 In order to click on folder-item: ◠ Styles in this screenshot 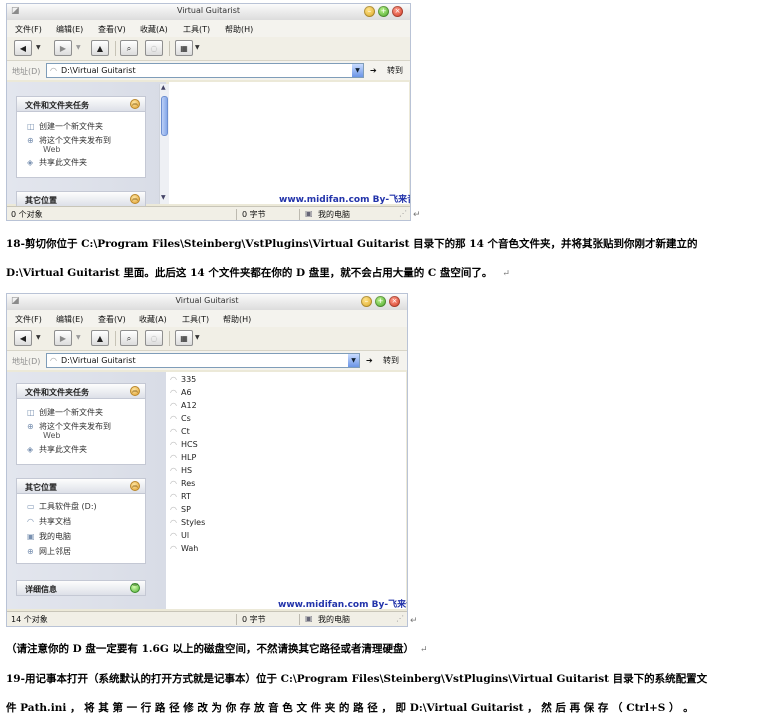, I will do `click(187, 522)`.